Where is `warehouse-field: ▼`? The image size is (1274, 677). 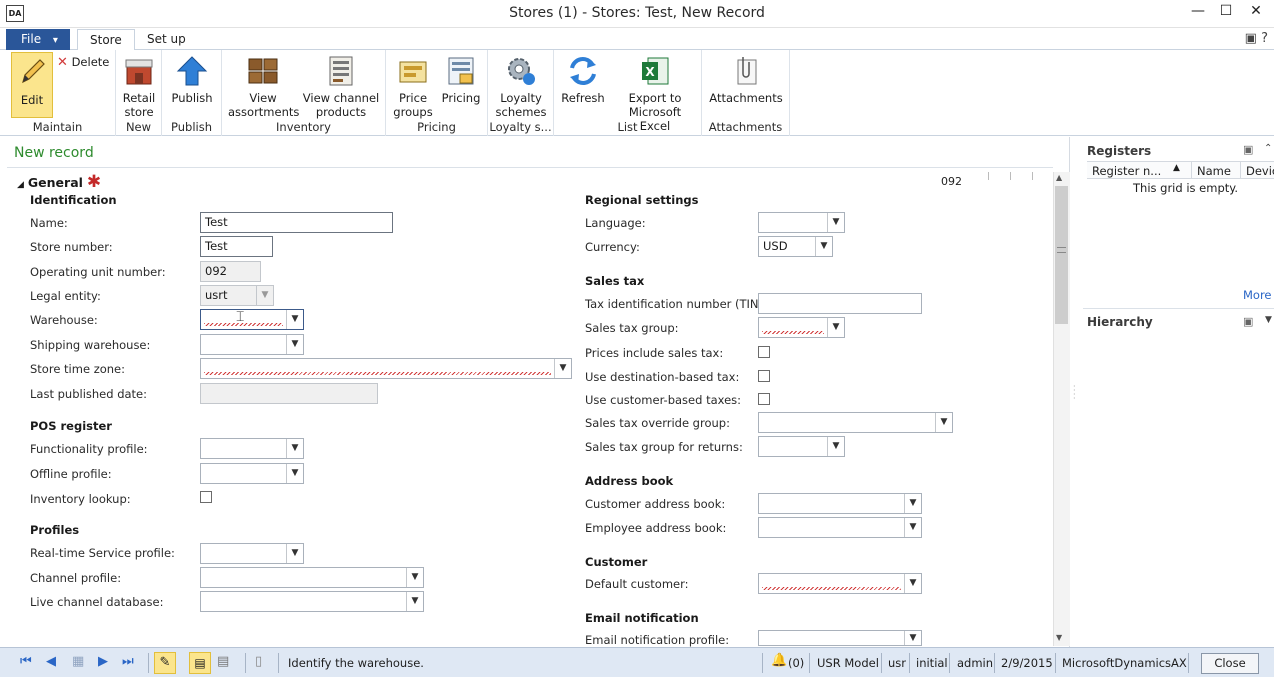
warehouse-field: ▼ is located at coordinates (252, 319).